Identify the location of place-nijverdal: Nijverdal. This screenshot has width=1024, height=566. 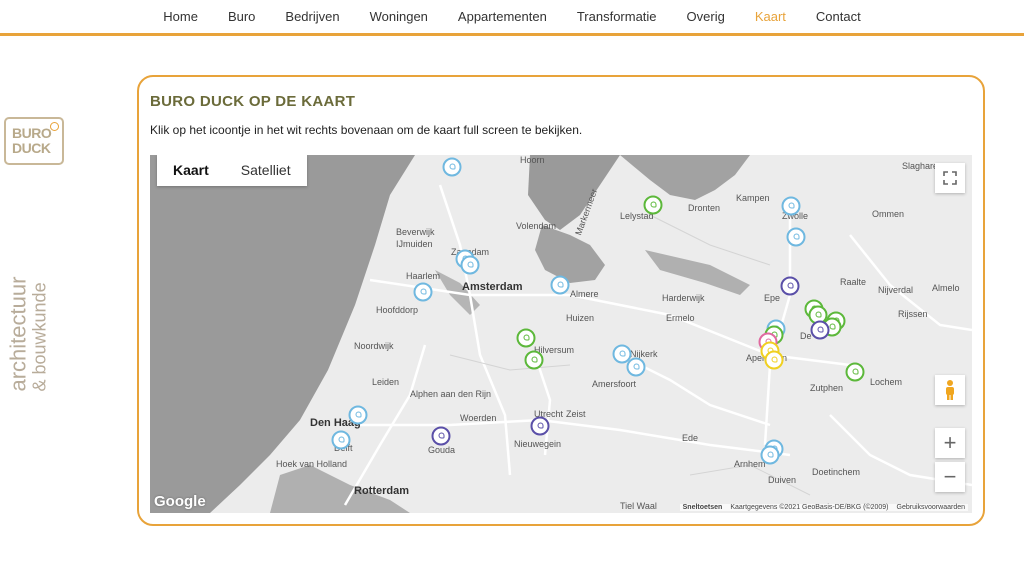
(896, 290).